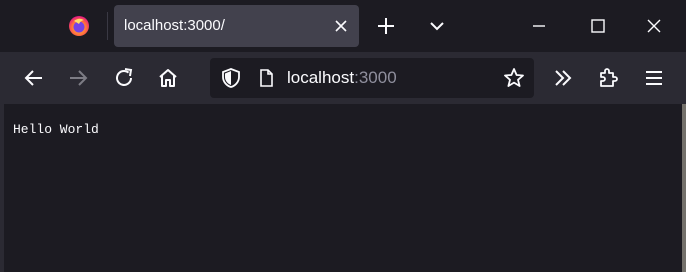 This screenshot has width=686, height=272. What do you see at coordinates (56, 129) in the screenshot?
I see `page-body-text: Hello World` at bounding box center [56, 129].